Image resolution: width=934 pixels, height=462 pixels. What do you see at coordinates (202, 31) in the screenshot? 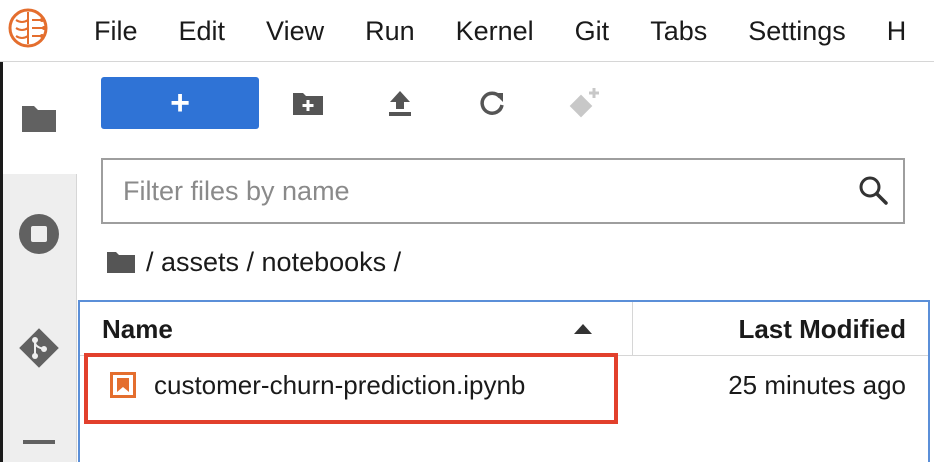
I see `menu-edit: Edit` at bounding box center [202, 31].